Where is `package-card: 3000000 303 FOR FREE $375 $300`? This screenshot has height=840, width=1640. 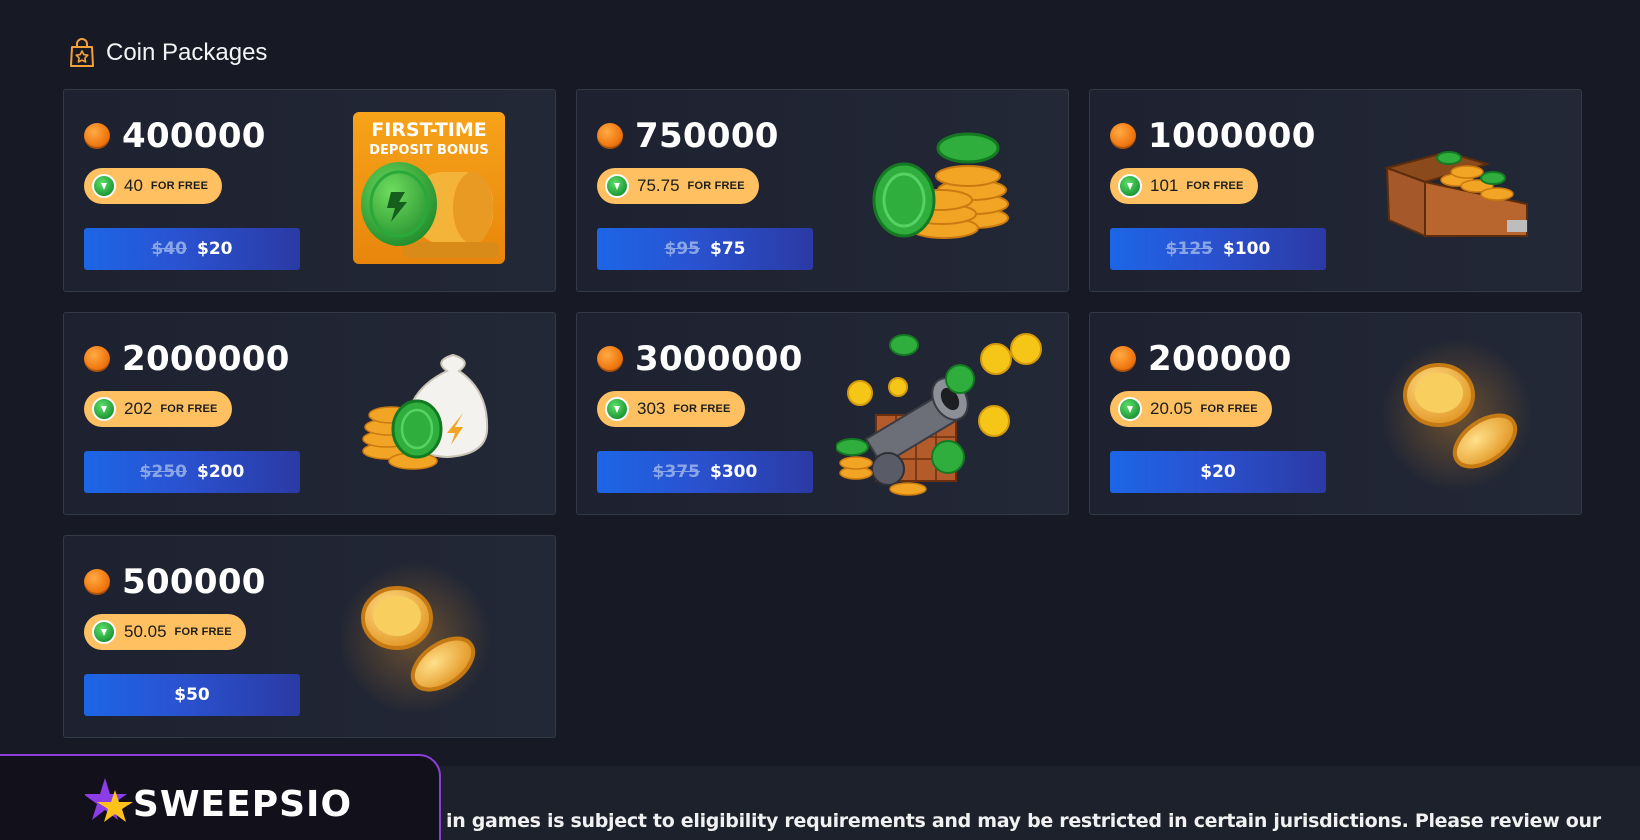
package-card: 3000000 303 FOR FREE $375 $300 is located at coordinates (822, 413).